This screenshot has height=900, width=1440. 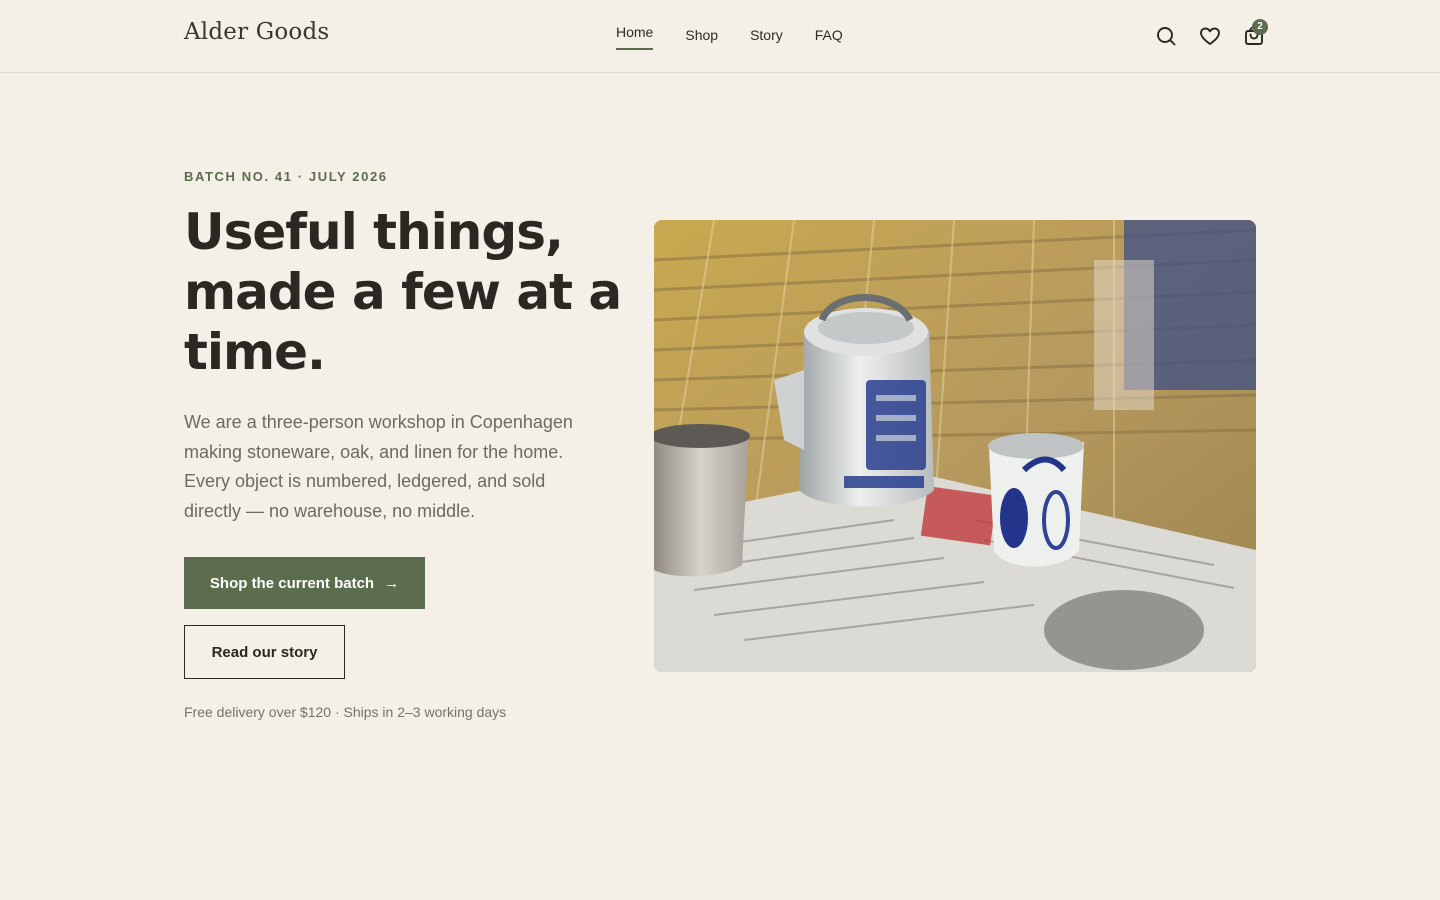 I want to click on nav-item-shop: Shop, so click(x=701, y=38).